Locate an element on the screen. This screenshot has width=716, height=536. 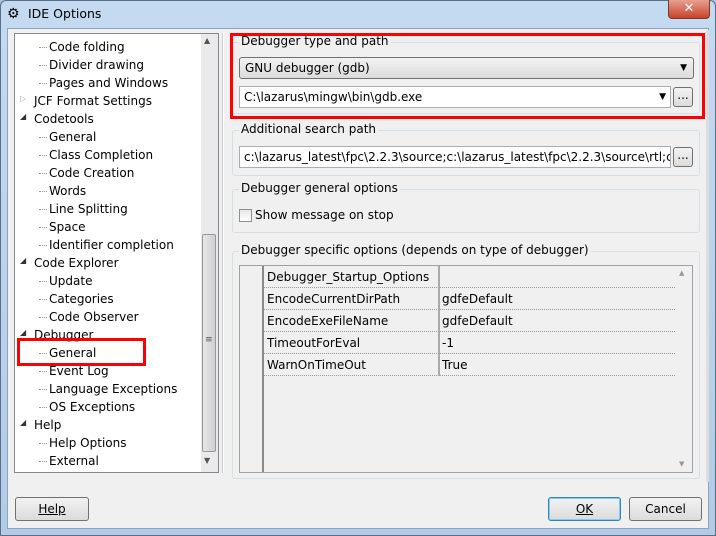
tree-item-label: Identifier completion is located at coordinates (111, 245).